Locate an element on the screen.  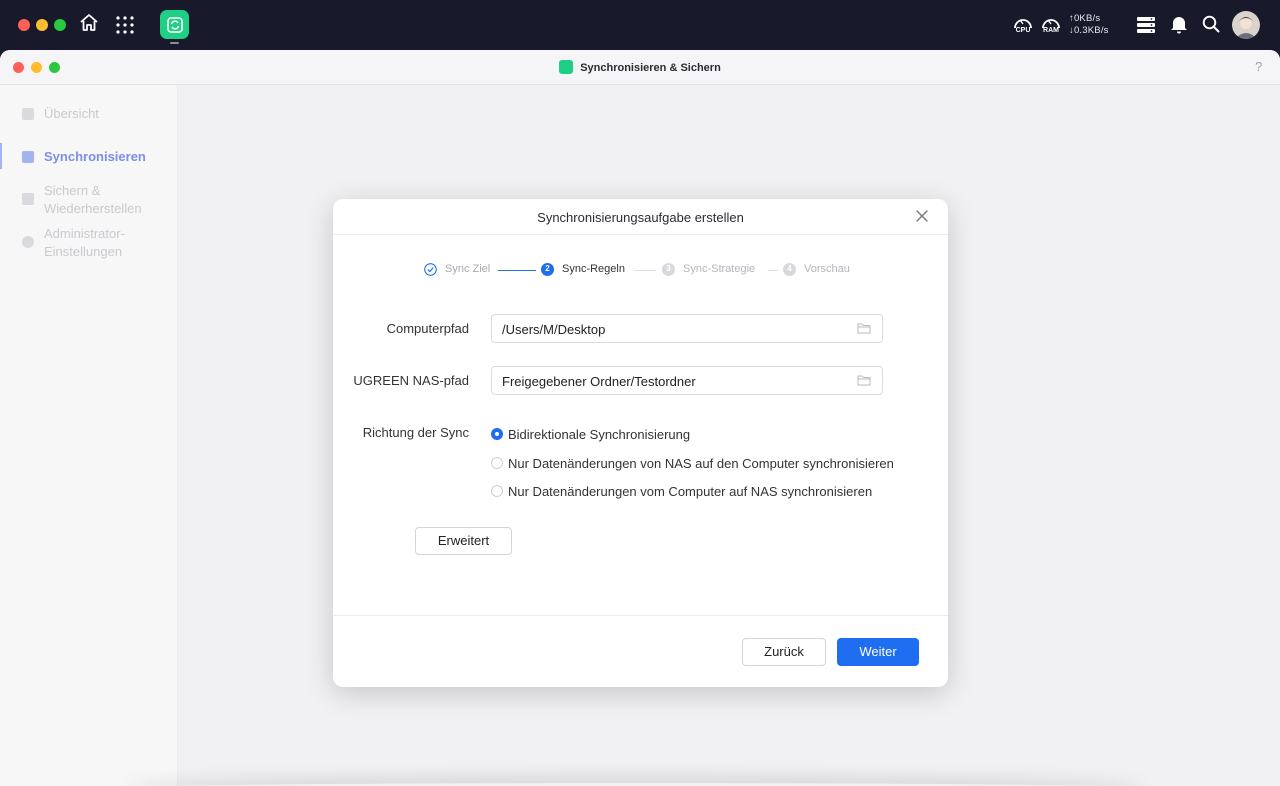
home-icon is located at coordinates (89, 23).